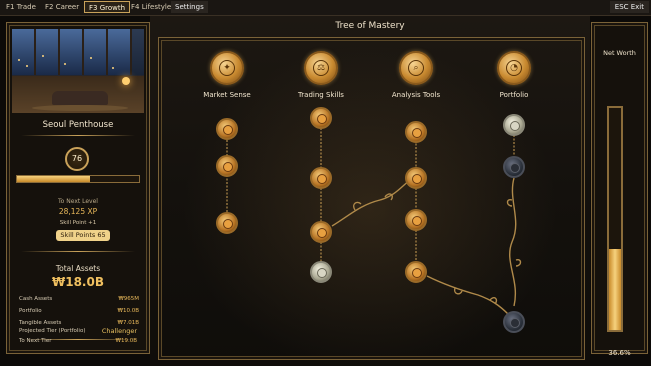 This screenshot has height=366, width=651. What do you see at coordinates (321, 95) in the screenshot?
I see `category-label-trading-skills: Trading Skills` at bounding box center [321, 95].